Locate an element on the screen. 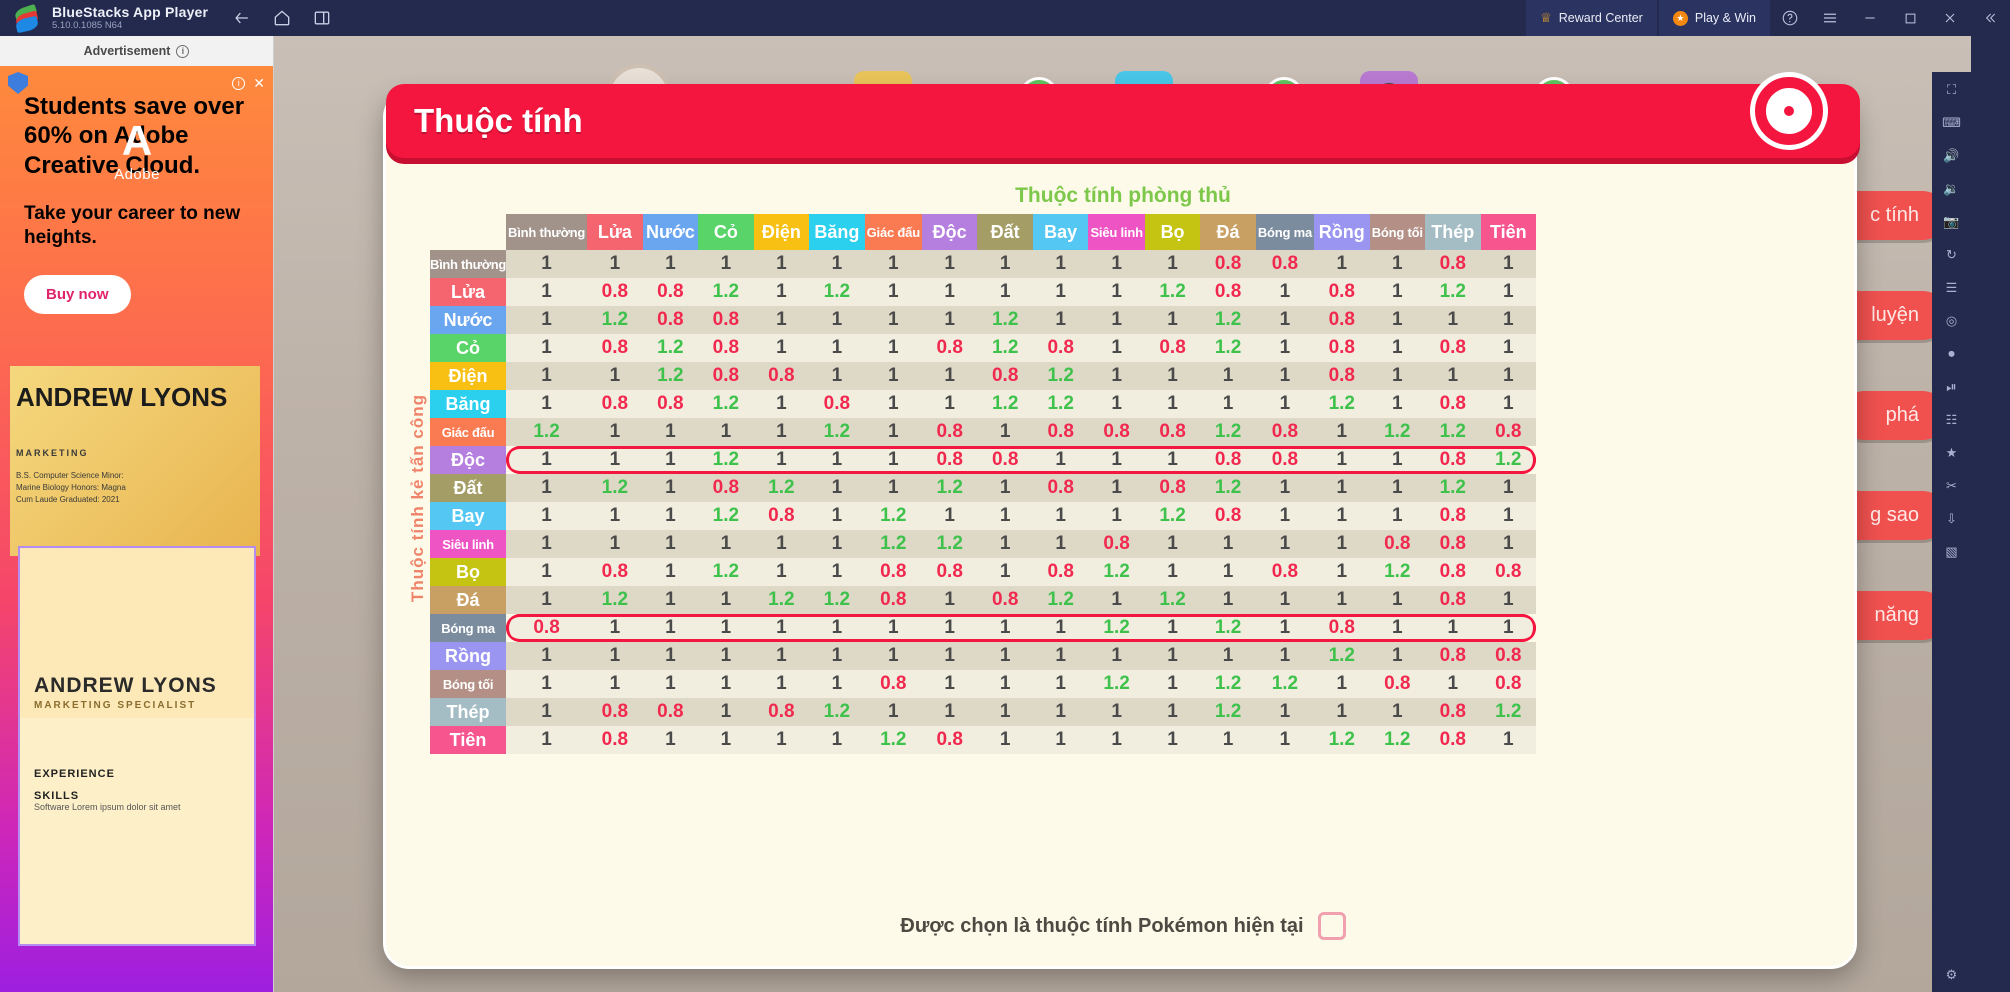  close-button is located at coordinates (1950, 18).